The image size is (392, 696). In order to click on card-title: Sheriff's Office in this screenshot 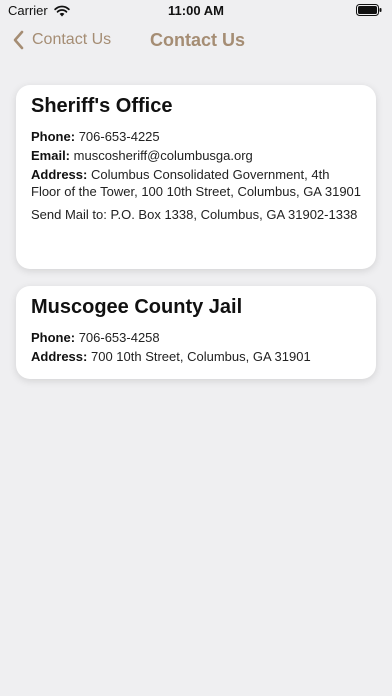, I will do `click(102, 106)`.